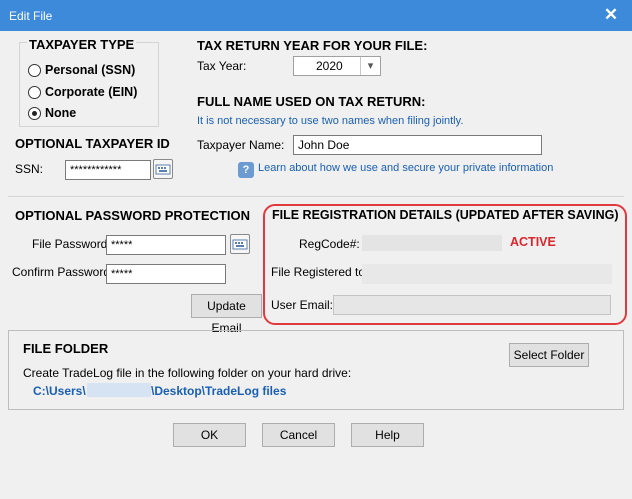 Image resolution: width=632 pixels, height=499 pixels. Describe the element at coordinates (472, 305) in the screenshot. I see `user-email-value` at that location.